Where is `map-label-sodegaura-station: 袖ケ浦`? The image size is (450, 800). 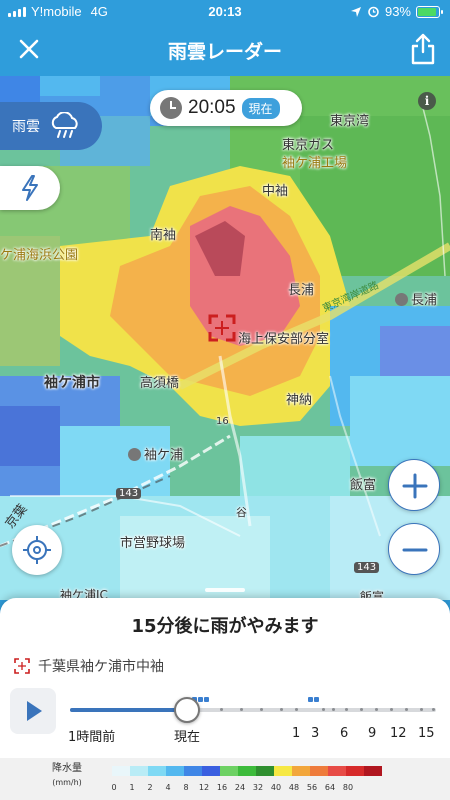
map-label-sodegaura-station: 袖ケ浦 is located at coordinates (155, 453).